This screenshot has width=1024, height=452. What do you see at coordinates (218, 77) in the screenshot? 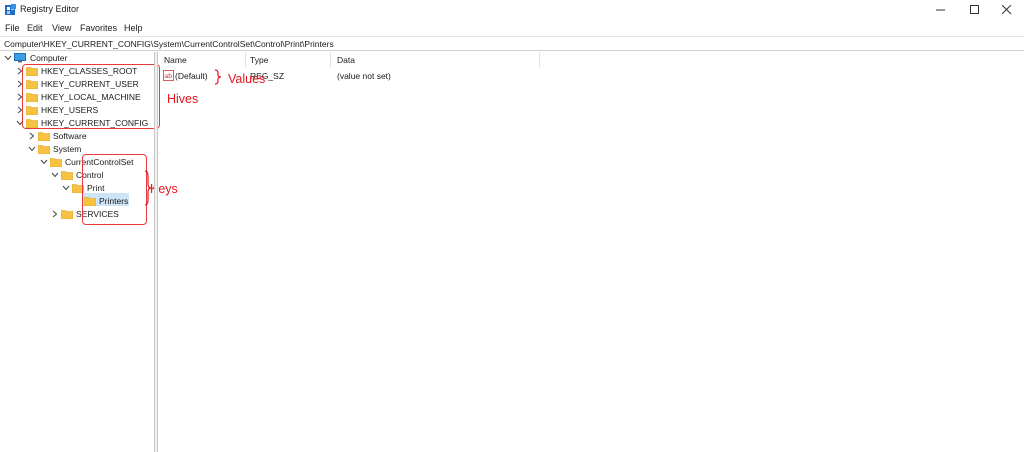
I see `values-brace` at bounding box center [218, 77].